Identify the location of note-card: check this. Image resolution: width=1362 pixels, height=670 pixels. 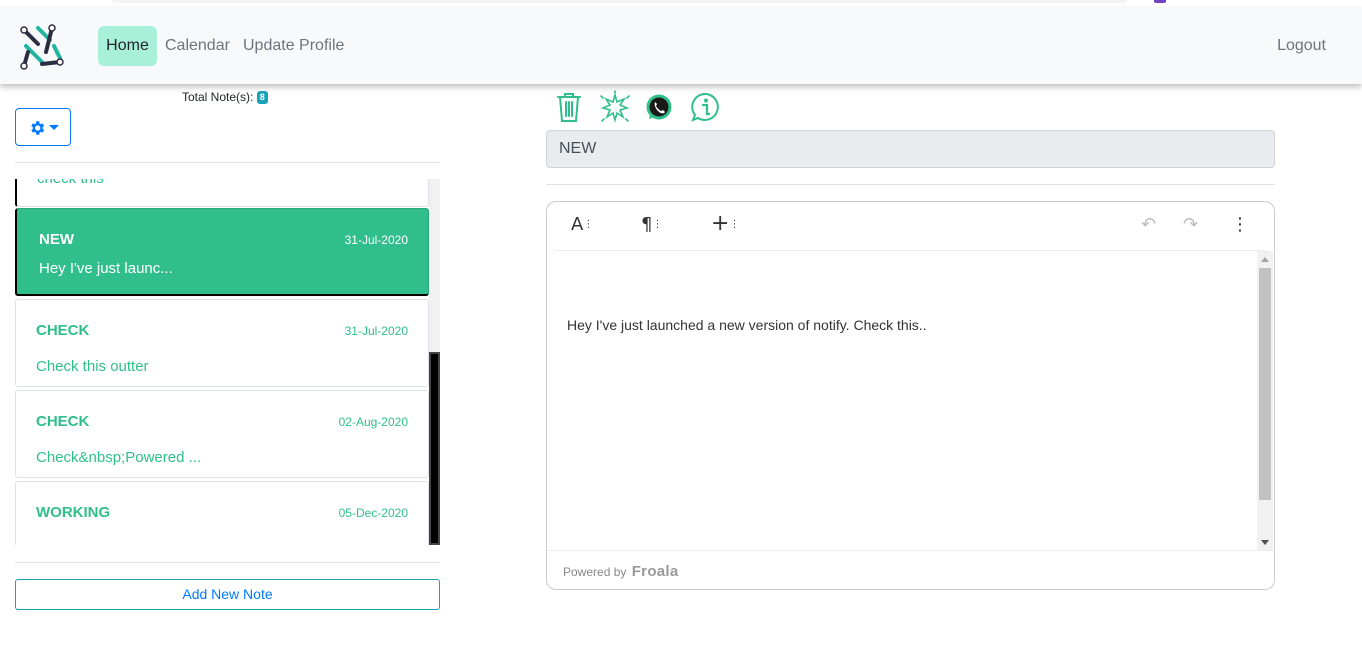
(222, 193).